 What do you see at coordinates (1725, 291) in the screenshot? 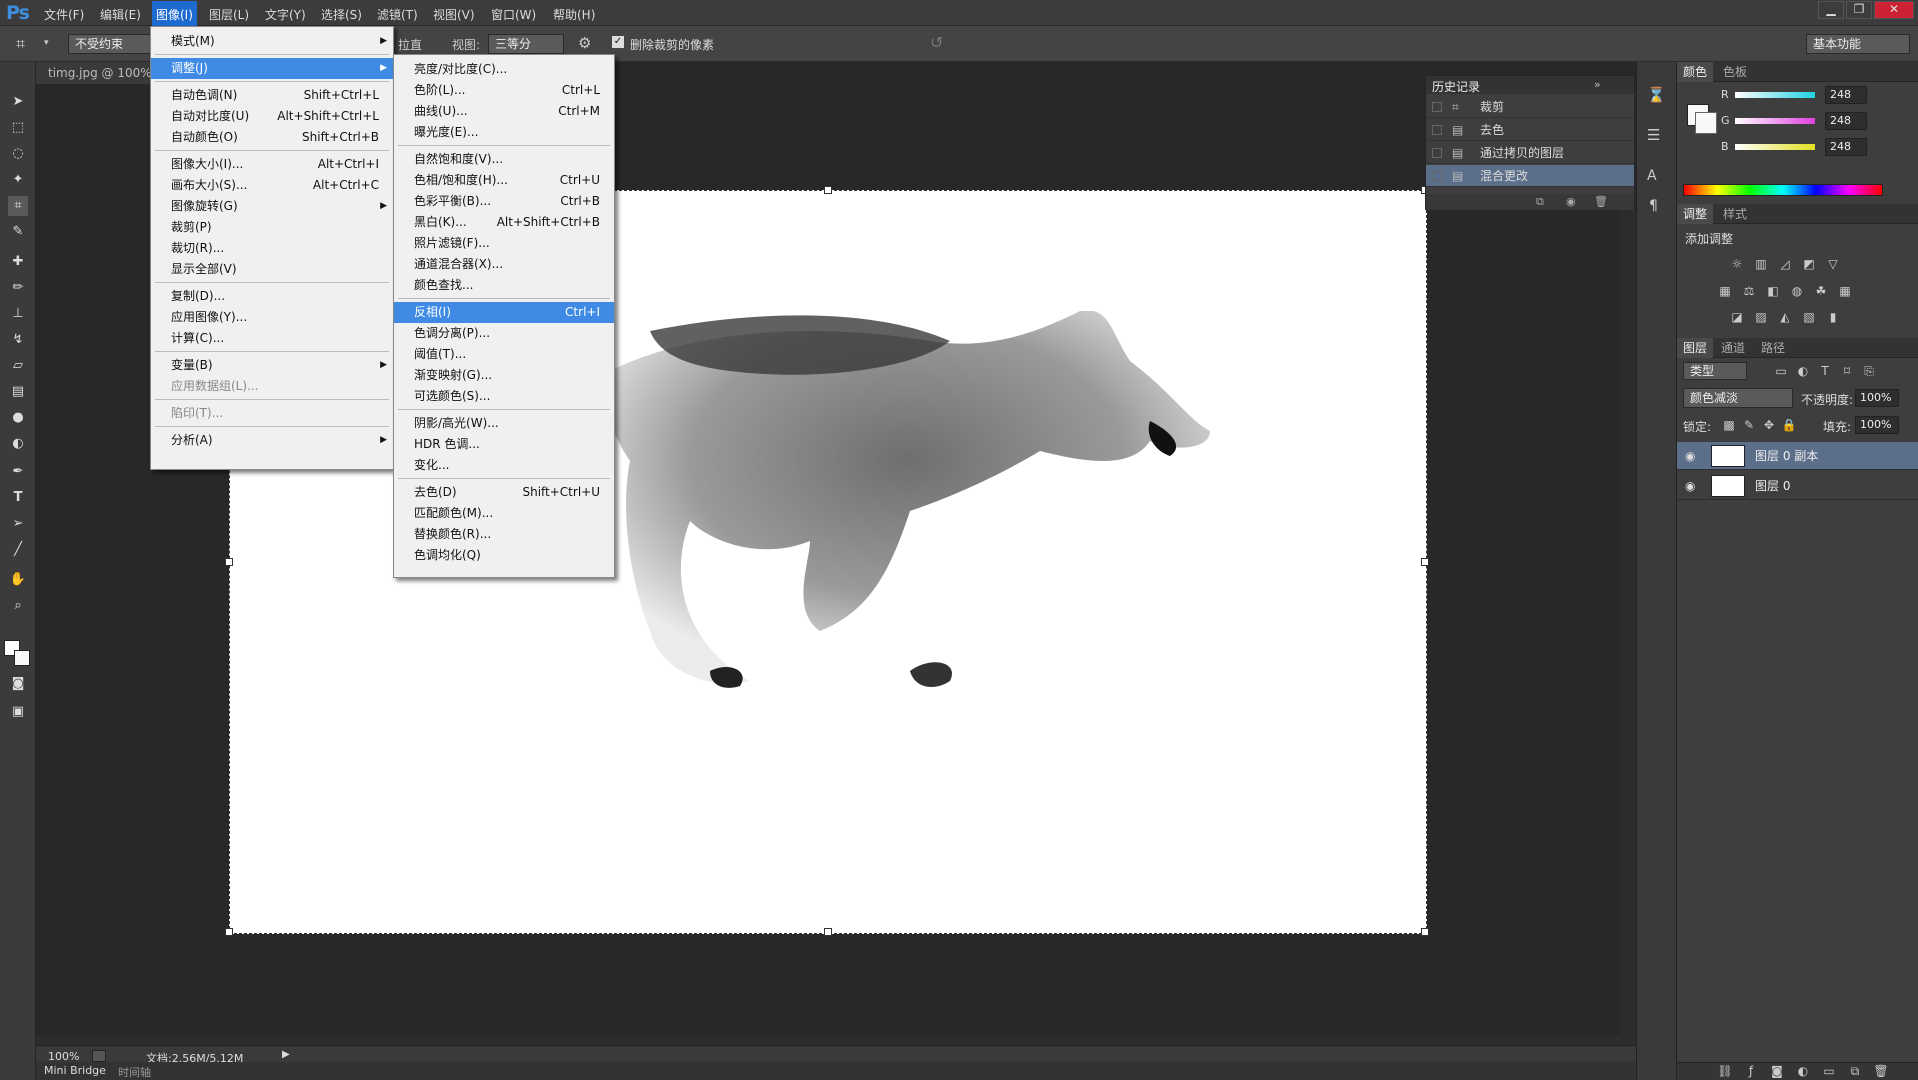
I see `hue-saturation-icon: ▦` at bounding box center [1725, 291].